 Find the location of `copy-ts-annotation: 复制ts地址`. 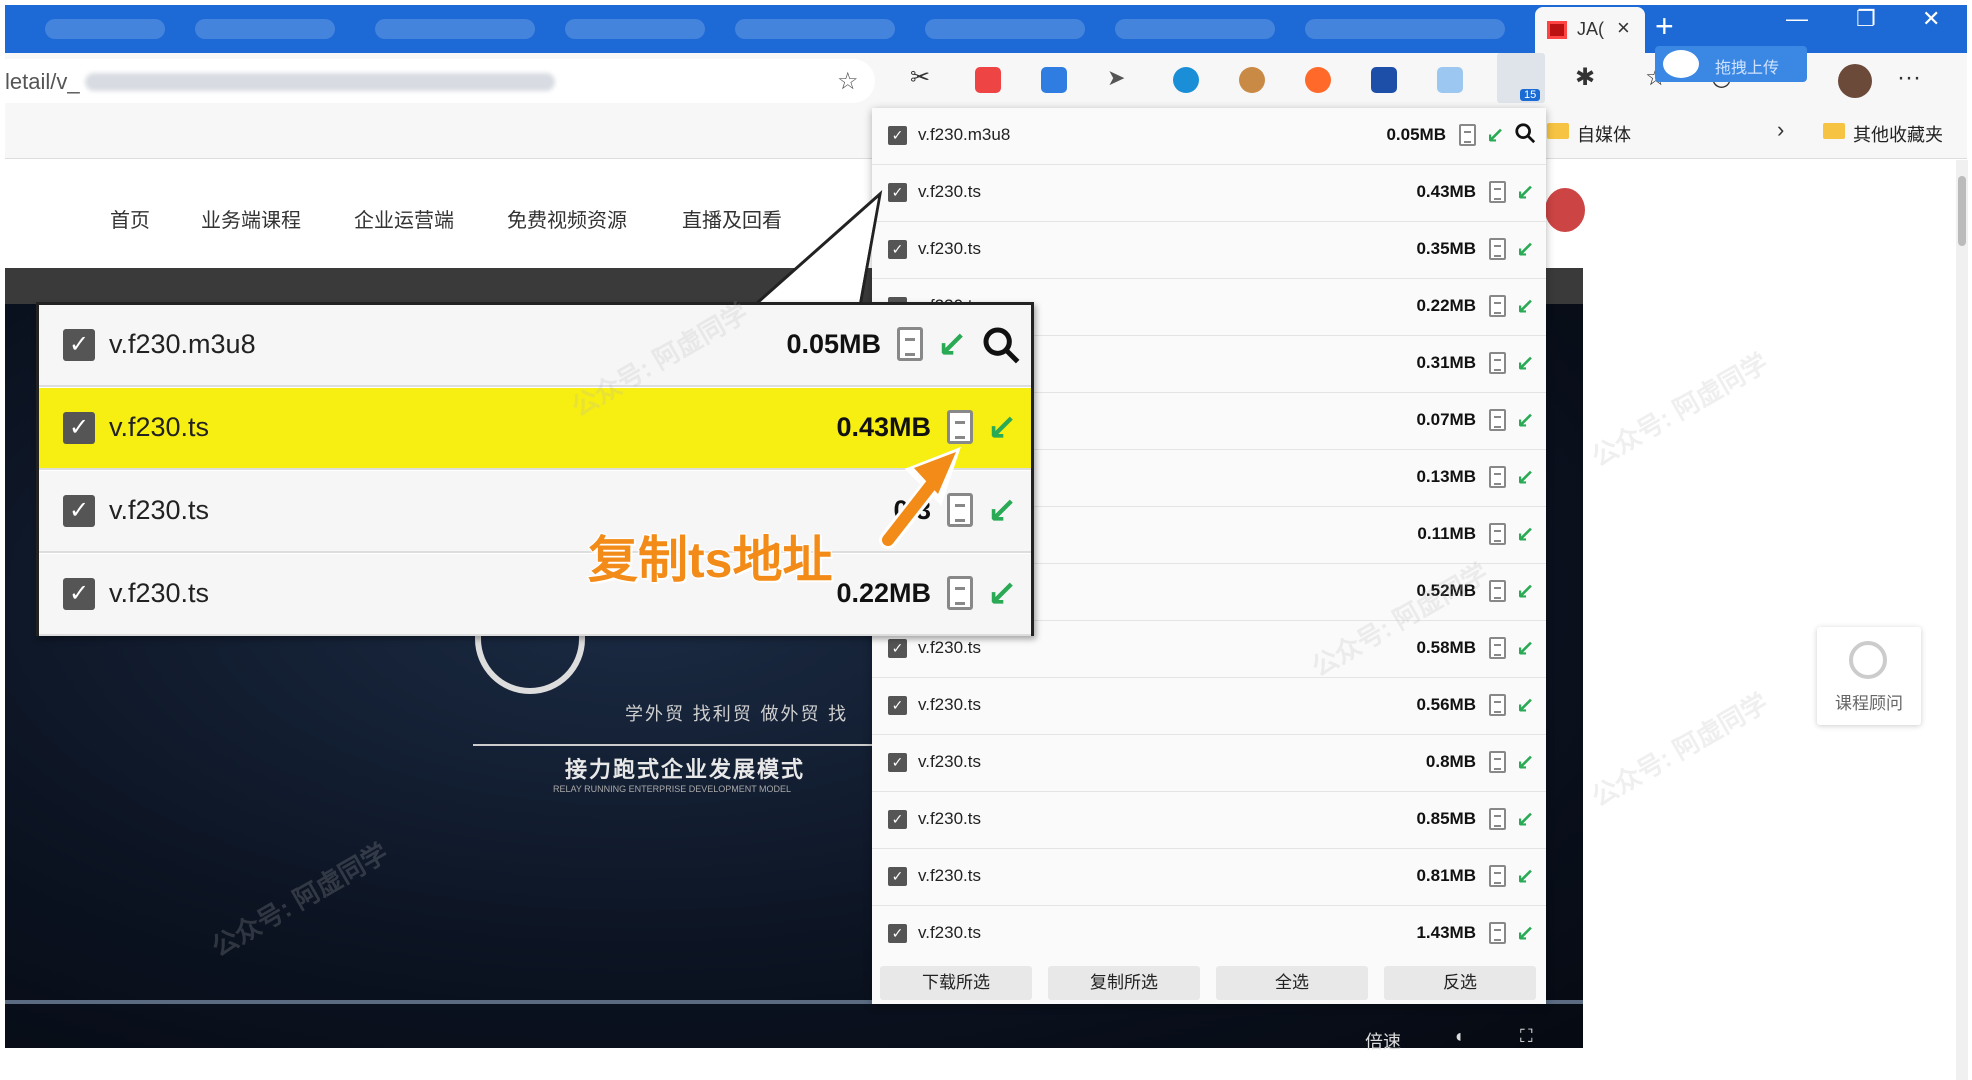

copy-ts-annotation: 复制ts地址 is located at coordinates (710, 560).